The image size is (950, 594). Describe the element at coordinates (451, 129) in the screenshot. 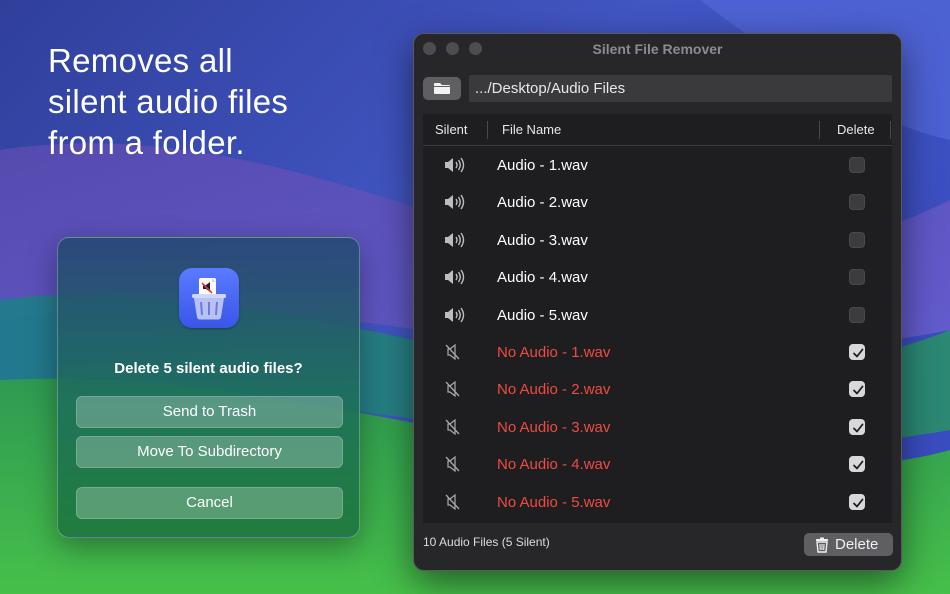

I see `column-header-silent: Silent` at that location.